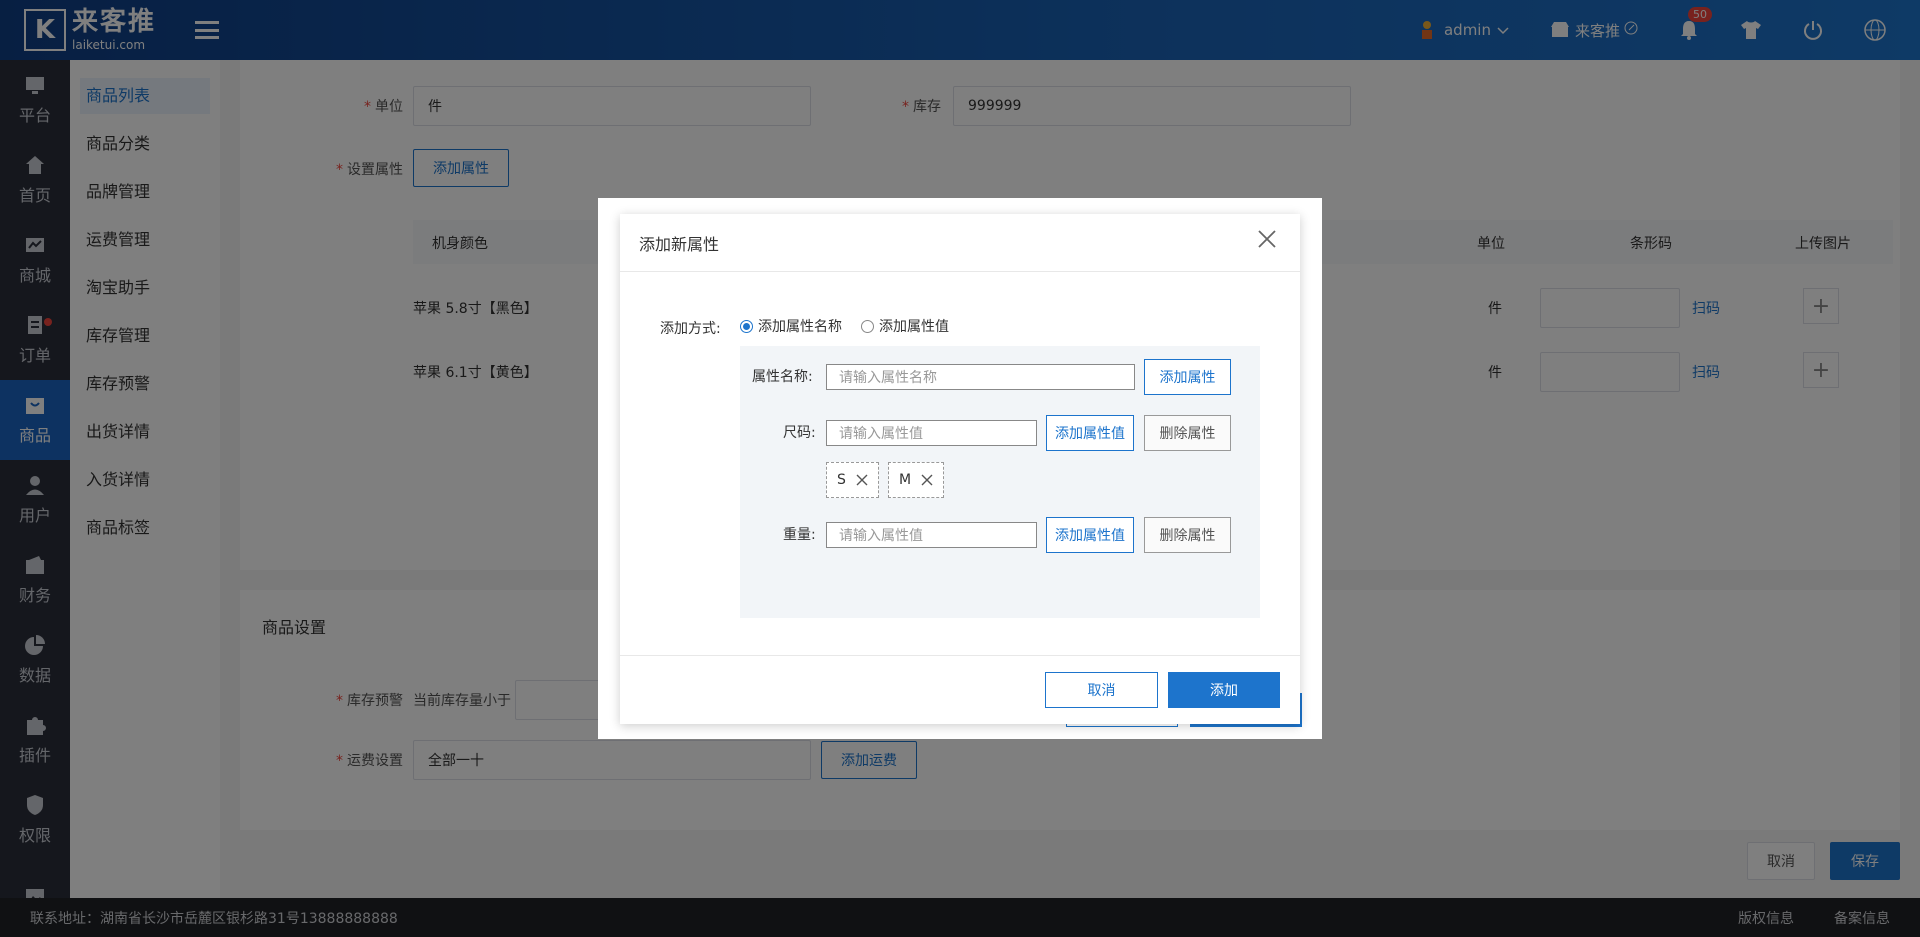 The width and height of the screenshot is (1920, 937). I want to click on add-attribute-button: 添加属性, so click(1187, 377).